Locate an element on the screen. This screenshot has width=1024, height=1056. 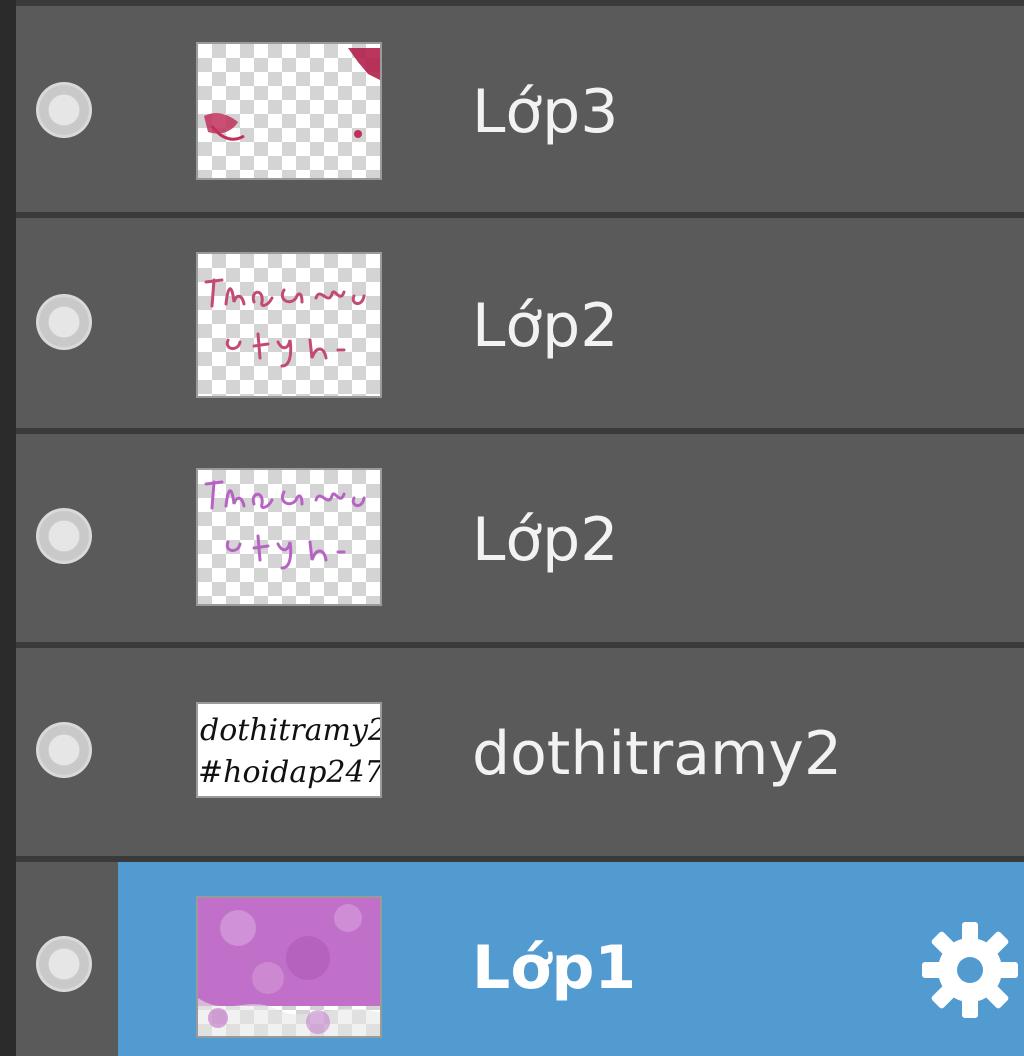
layer-name: Lớp3 is located at coordinates (545, 112).